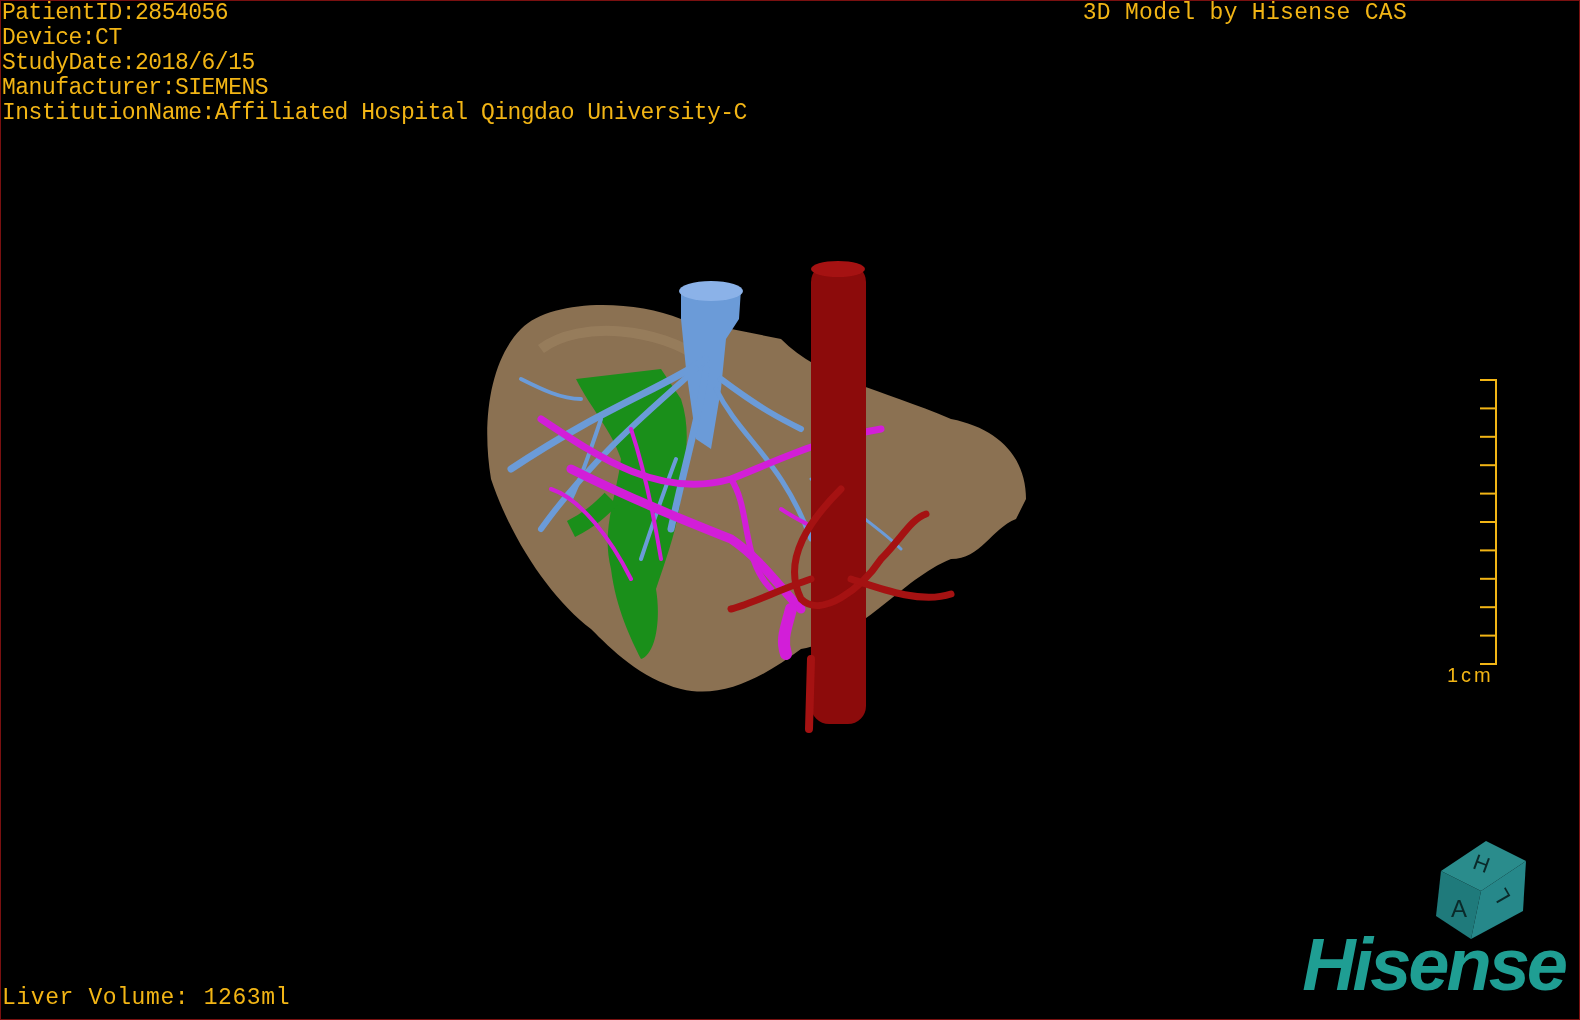 The height and width of the screenshot is (1020, 1580). What do you see at coordinates (1470, 675) in the screenshot?
I see `scale-label: 1cm` at bounding box center [1470, 675].